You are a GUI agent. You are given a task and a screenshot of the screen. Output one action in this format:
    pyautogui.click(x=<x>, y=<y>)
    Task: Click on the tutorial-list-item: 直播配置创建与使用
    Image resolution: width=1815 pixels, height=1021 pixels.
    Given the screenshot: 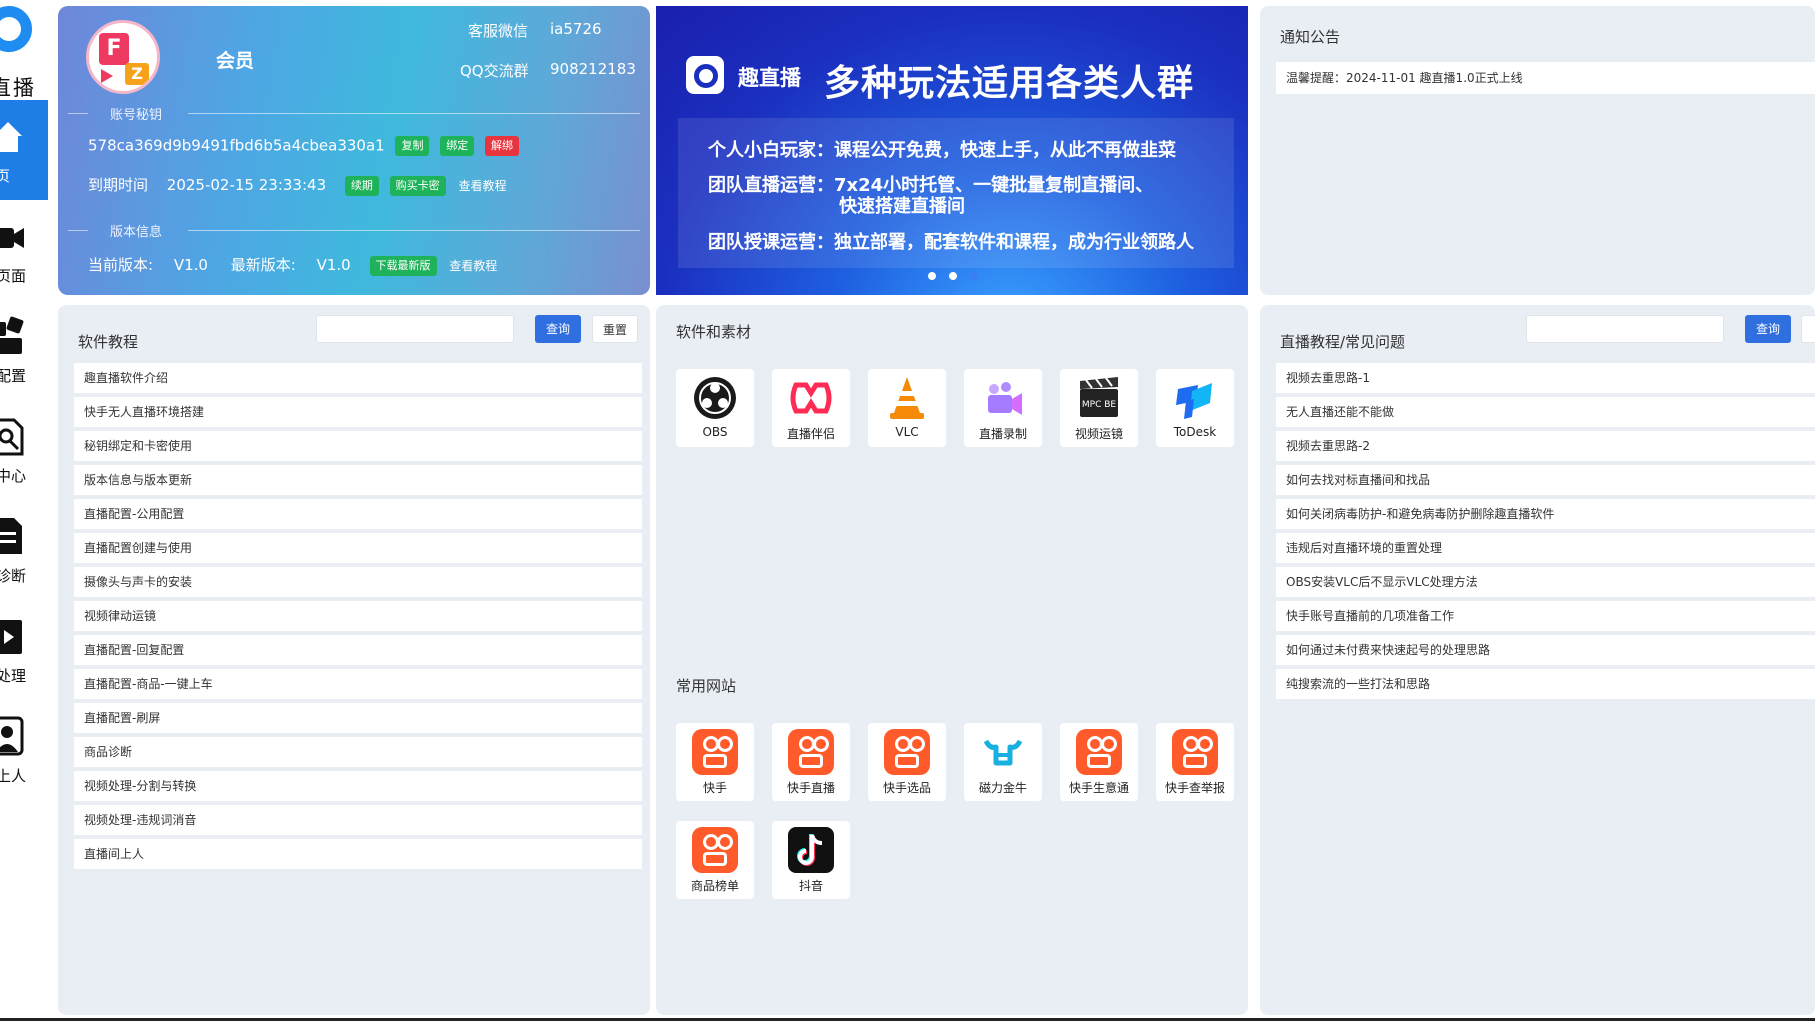 What is the action you would take?
    pyautogui.click(x=358, y=548)
    